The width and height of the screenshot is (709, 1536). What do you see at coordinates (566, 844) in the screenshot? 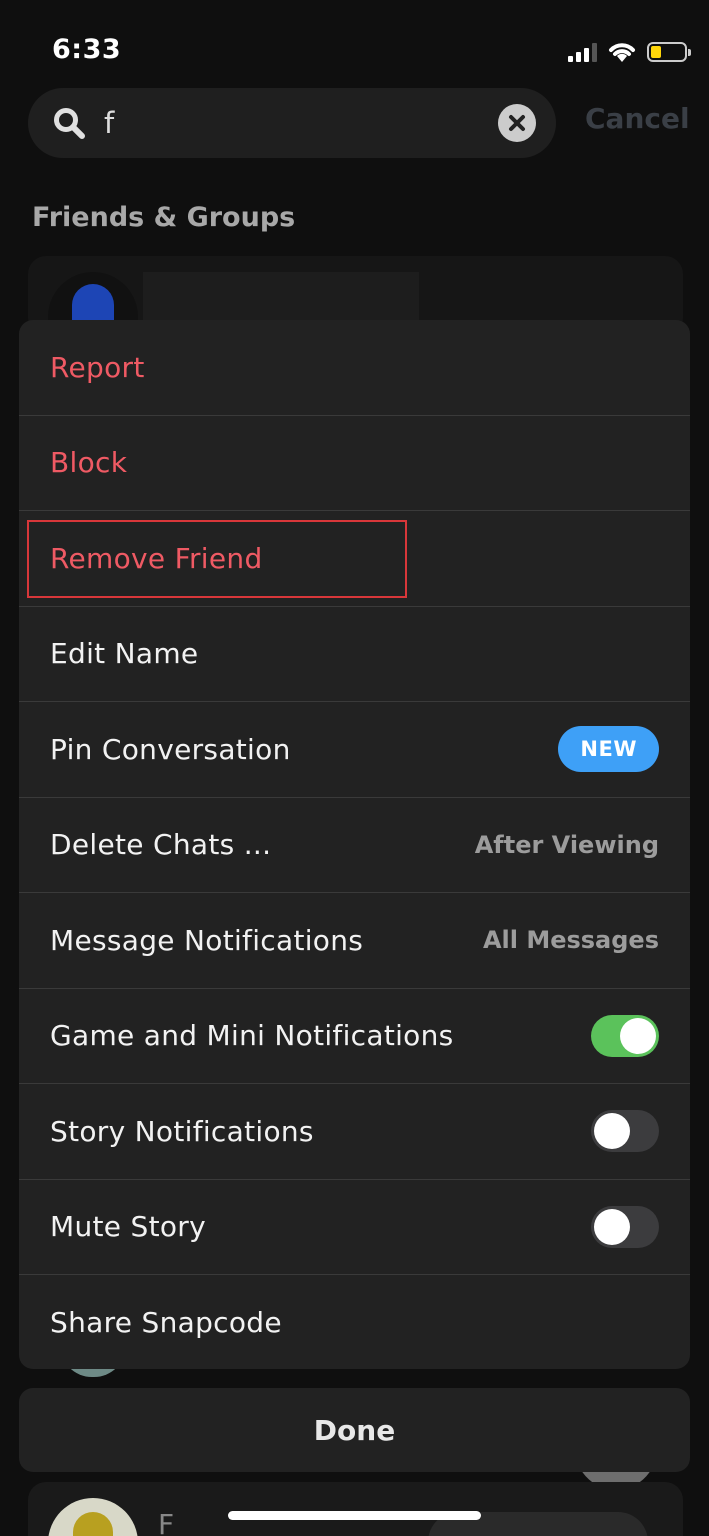
I see `delete-chats-value: After Viewing` at bounding box center [566, 844].